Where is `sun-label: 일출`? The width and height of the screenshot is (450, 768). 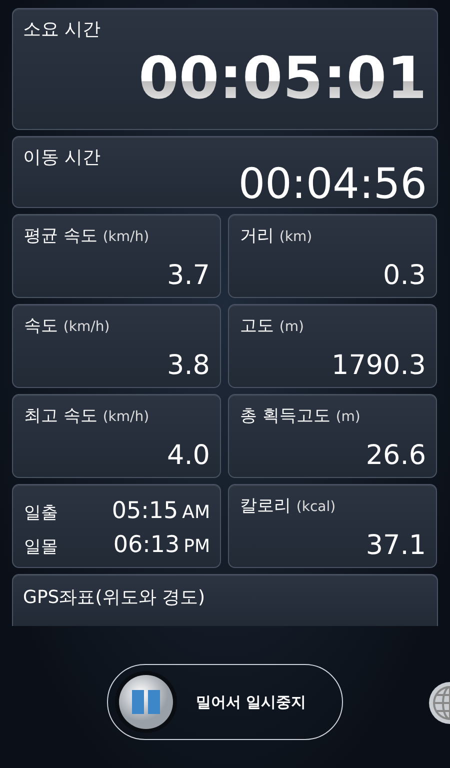
sun-label: 일출 is located at coordinates (41, 513).